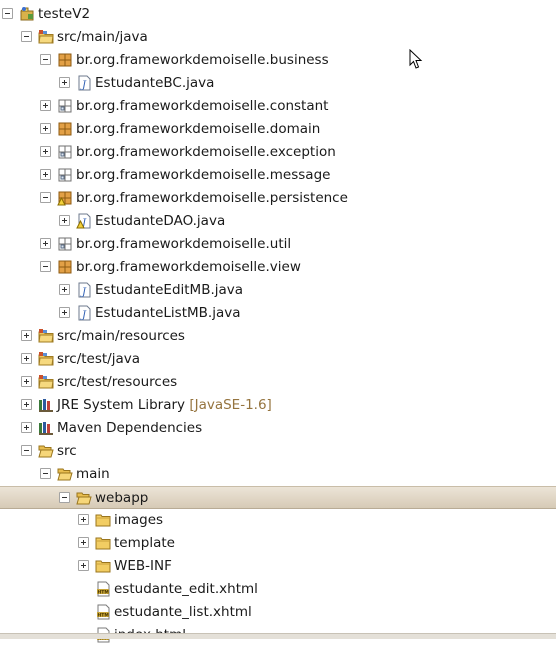 This screenshot has height=647, width=556. I want to click on tree-item-webapp: webapp, so click(278, 497).